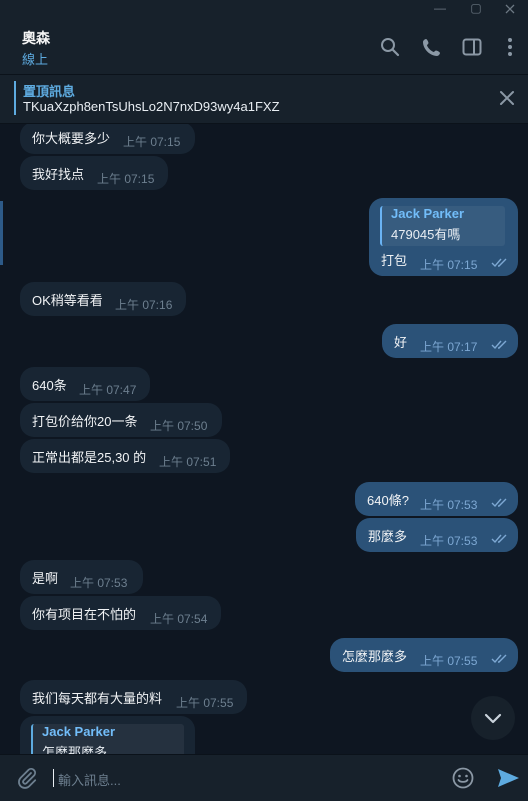 The height and width of the screenshot is (801, 528). I want to click on pinned-text: TKuaXzph8enTsUhsLo2N7nxD93wy4a1FXZ, so click(151, 106).